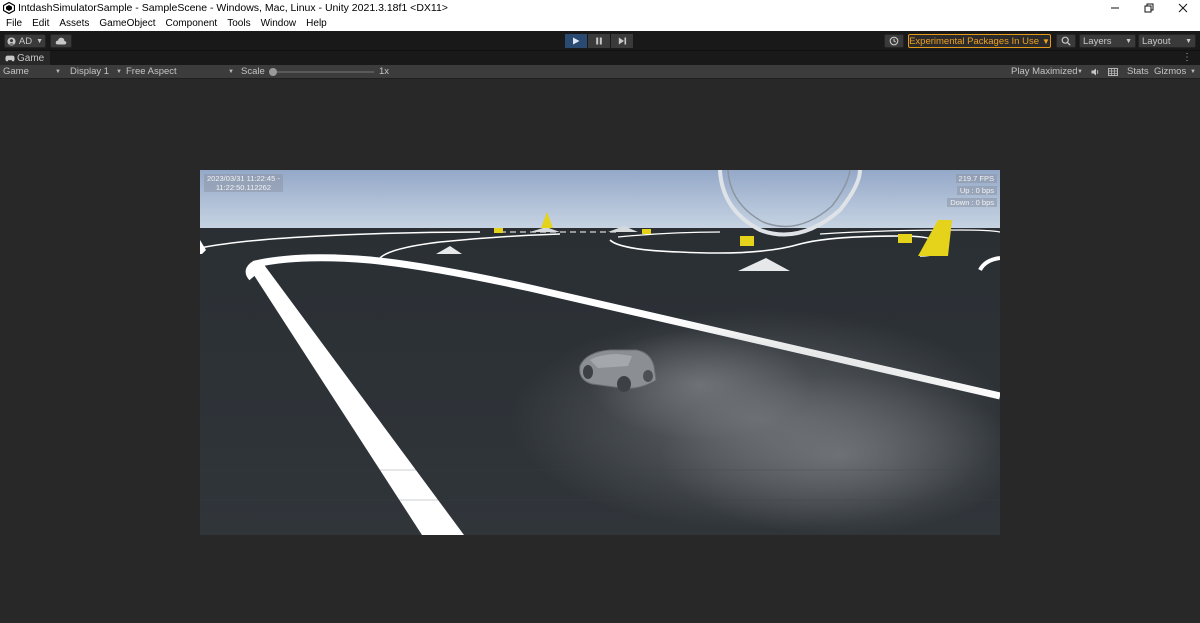 This screenshot has height=623, width=1200. What do you see at coordinates (1187, 58) in the screenshot?
I see `tab-menu-icon: ⋮` at bounding box center [1187, 58].